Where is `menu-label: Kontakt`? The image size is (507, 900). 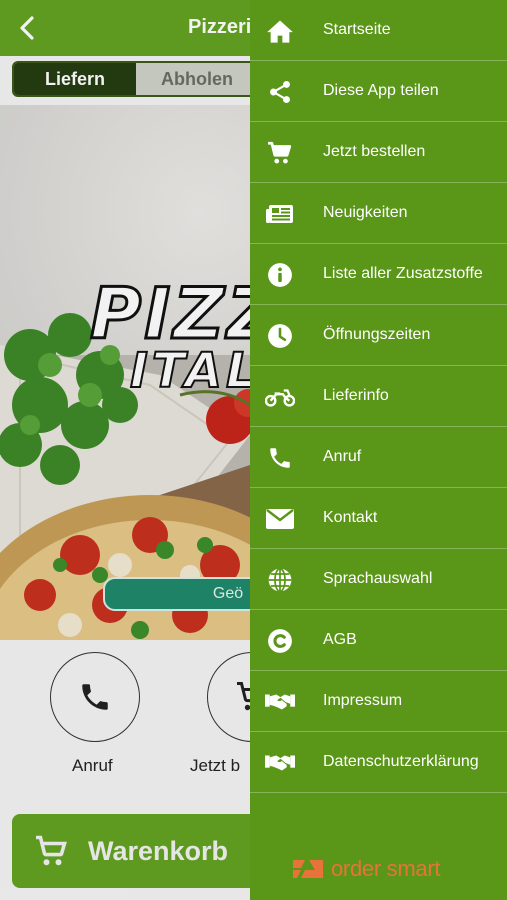 menu-label: Kontakt is located at coordinates (350, 517).